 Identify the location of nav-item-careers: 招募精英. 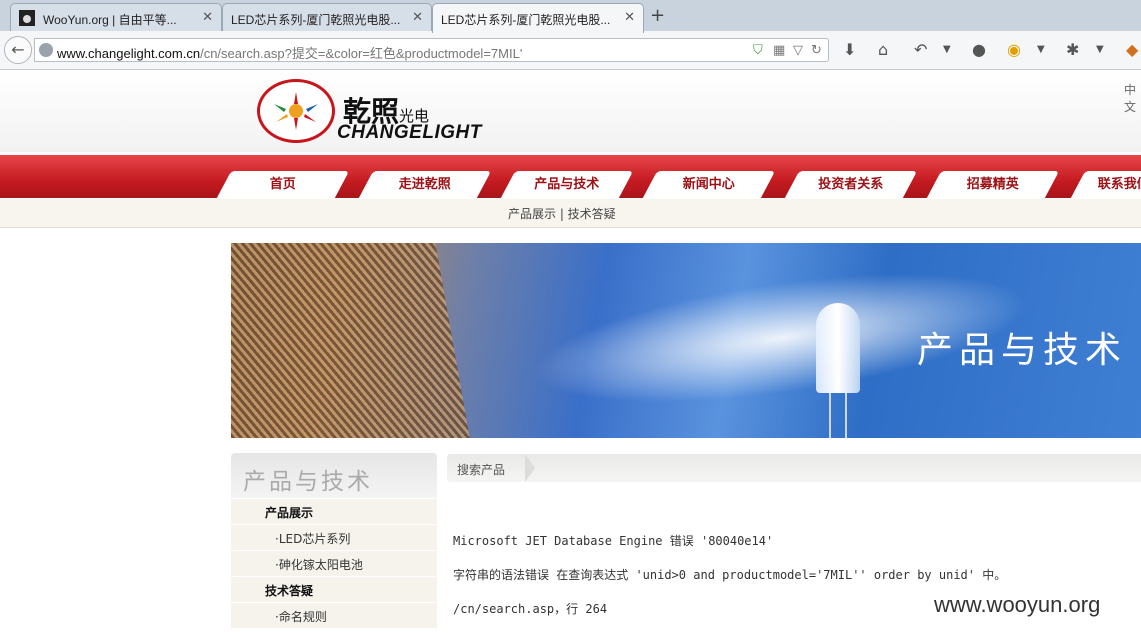
(993, 184).